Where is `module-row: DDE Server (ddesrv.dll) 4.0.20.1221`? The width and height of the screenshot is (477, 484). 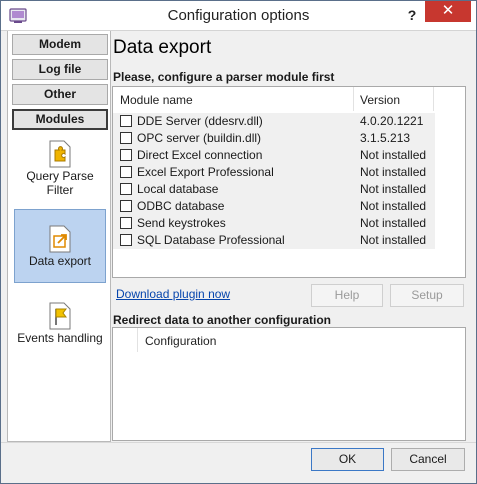
module-row: DDE Server (ddesrv.dll) 4.0.20.1221 is located at coordinates (274, 121).